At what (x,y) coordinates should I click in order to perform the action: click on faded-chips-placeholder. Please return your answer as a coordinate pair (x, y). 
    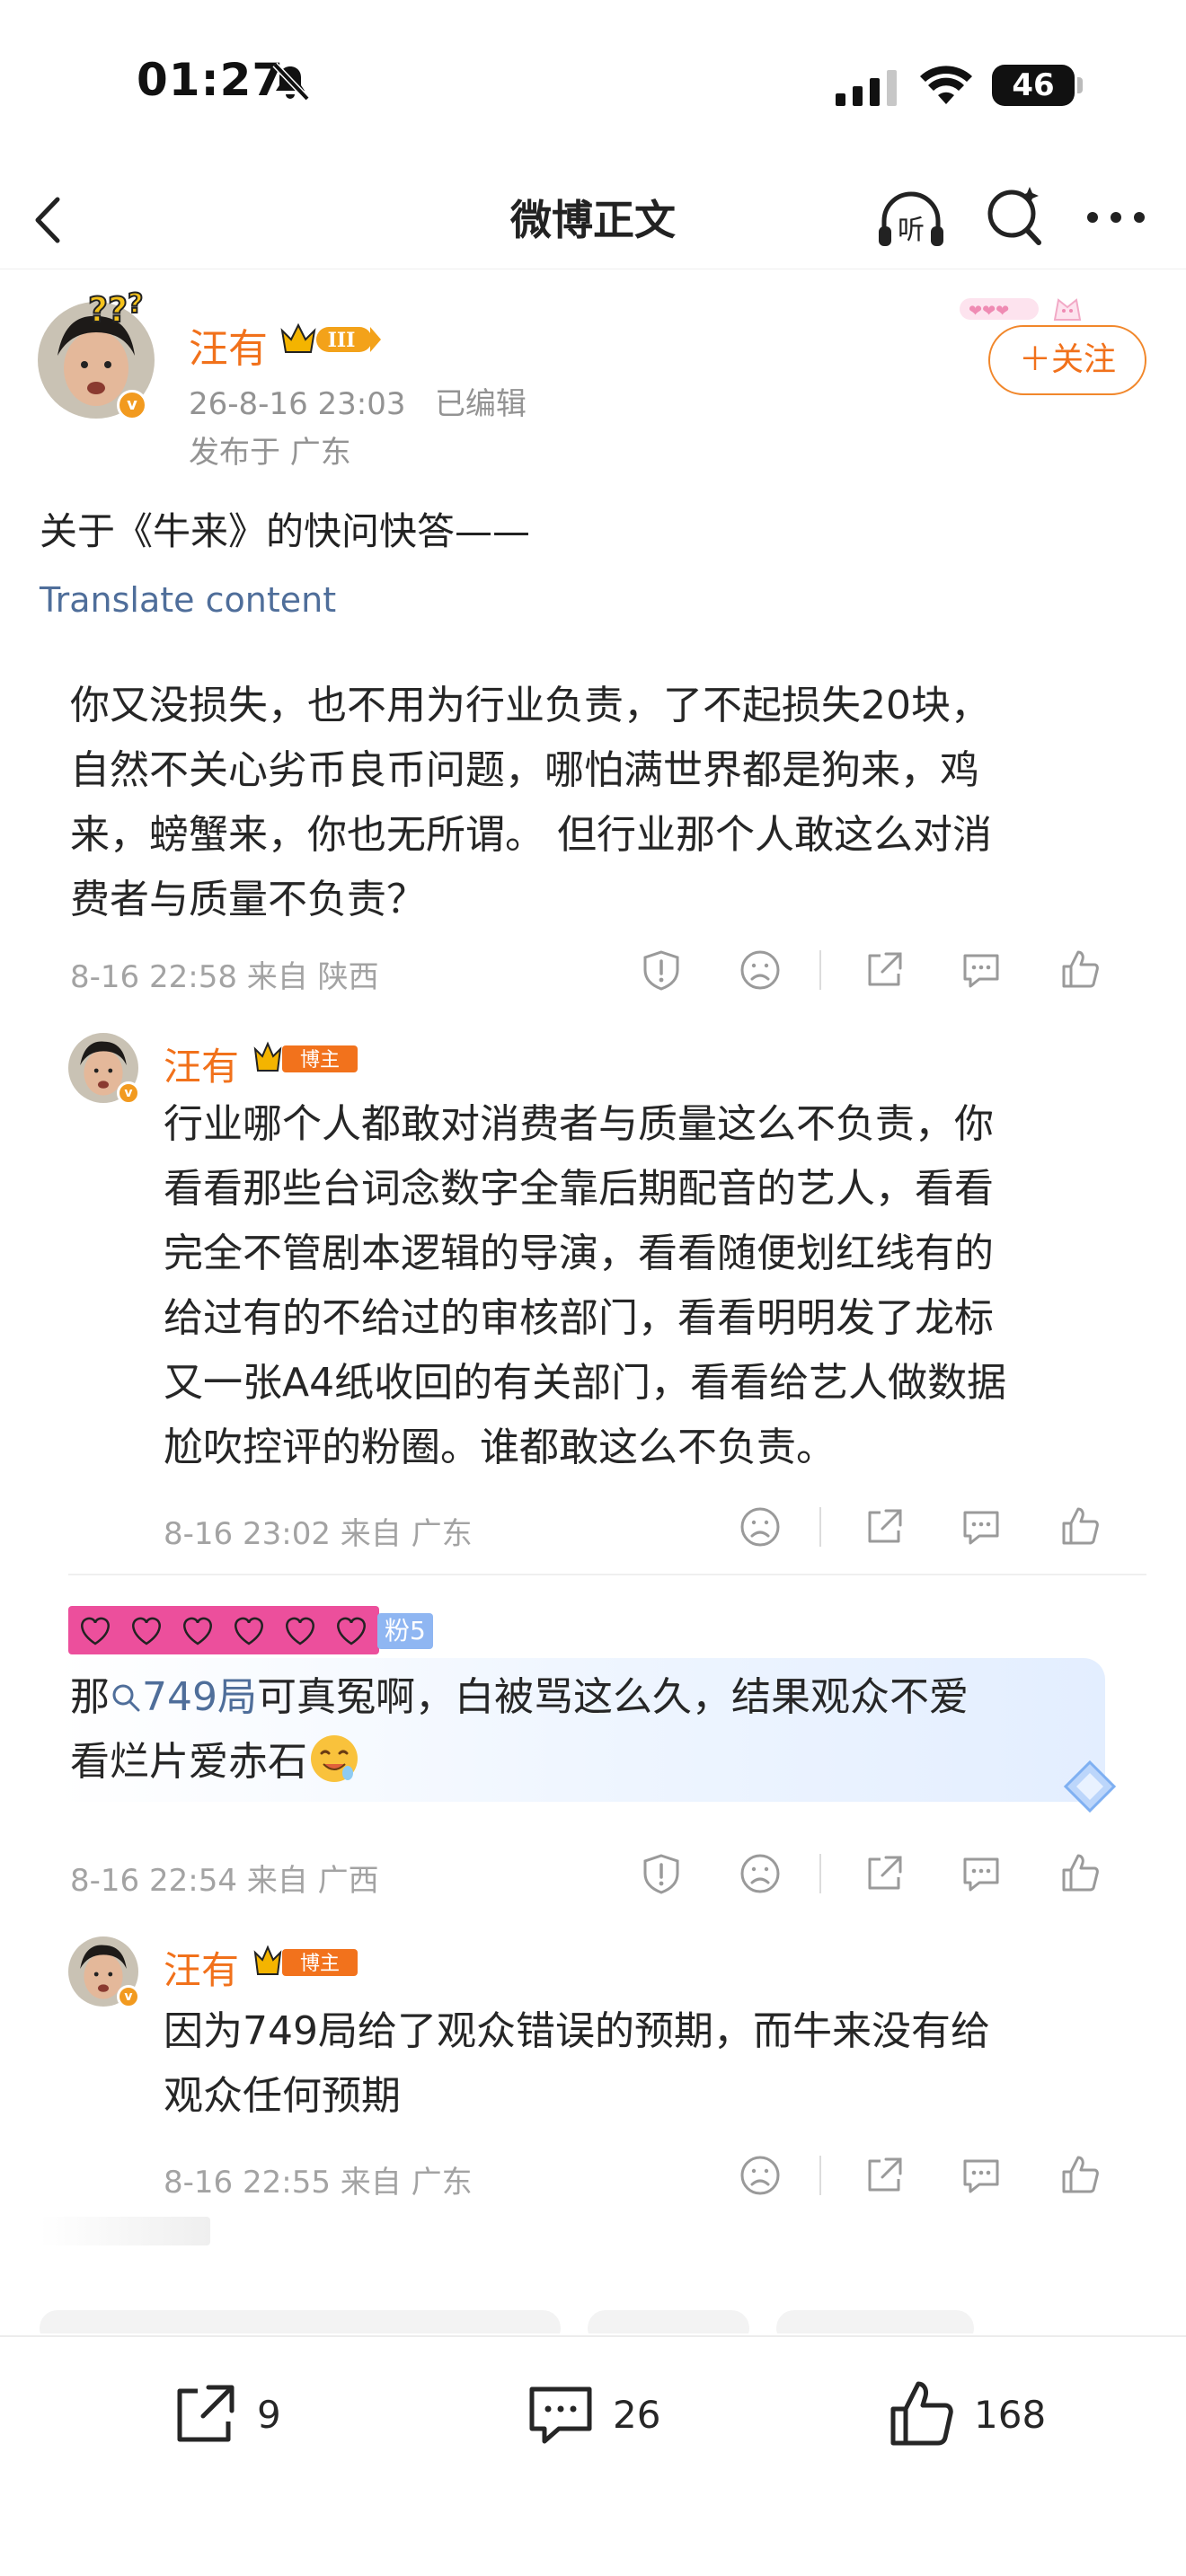
    Looking at the image, I should click on (507, 2321).